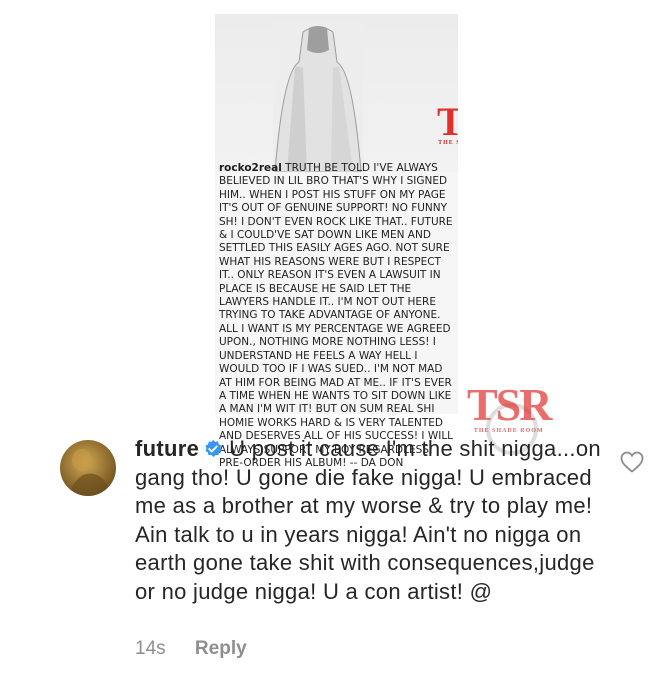 The image size is (661, 680). Describe the element at coordinates (167, 448) in the screenshot. I see `comment-username: future` at that location.